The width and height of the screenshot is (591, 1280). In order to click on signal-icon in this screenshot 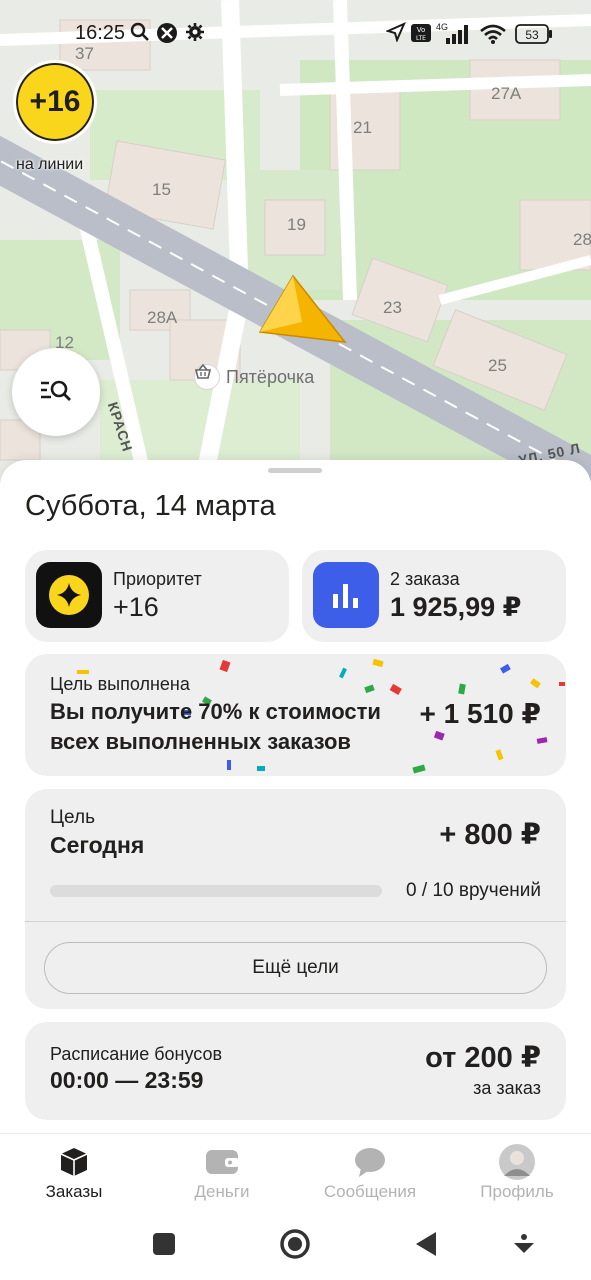, I will do `click(459, 36)`.